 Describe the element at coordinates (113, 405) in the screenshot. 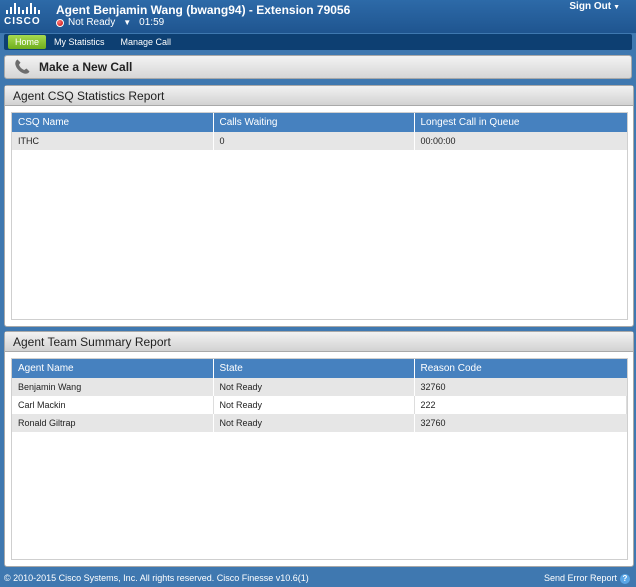

I see `table-cell: Carl Mackin` at that location.